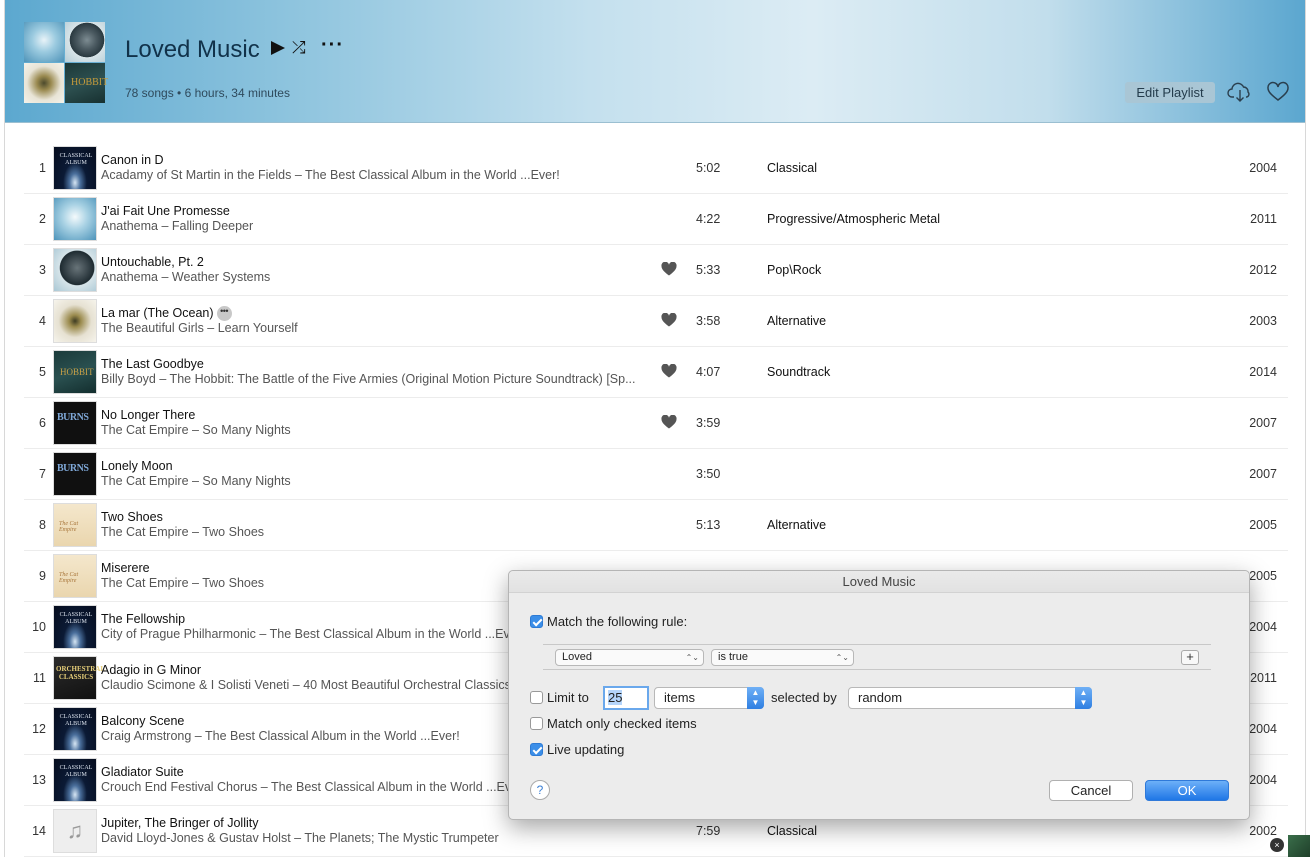 The image size is (1310, 857). I want to click on selected-by-label: selected by, so click(804, 697).